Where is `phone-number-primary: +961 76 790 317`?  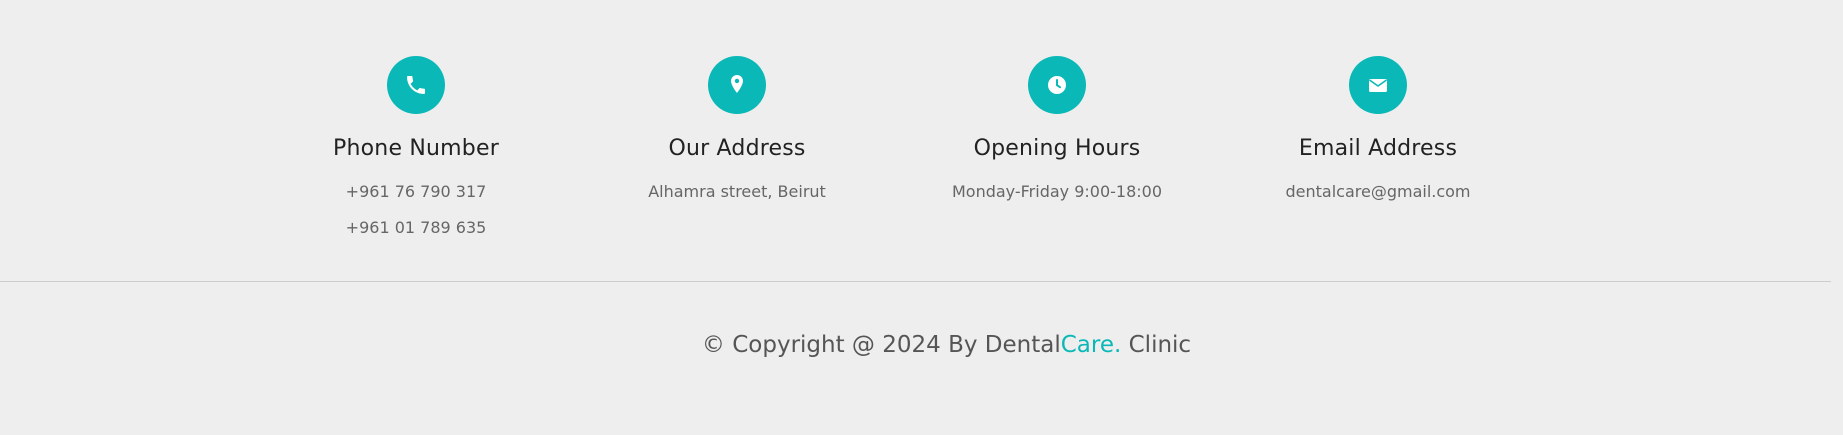 phone-number-primary: +961 76 790 317 is located at coordinates (416, 192).